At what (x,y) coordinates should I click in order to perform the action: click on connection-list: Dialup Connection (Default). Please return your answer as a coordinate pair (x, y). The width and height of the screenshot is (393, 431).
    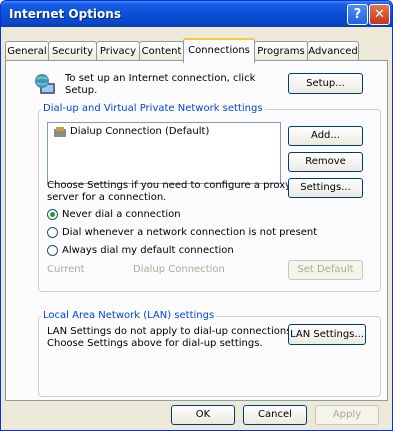
    Looking at the image, I should click on (164, 153).